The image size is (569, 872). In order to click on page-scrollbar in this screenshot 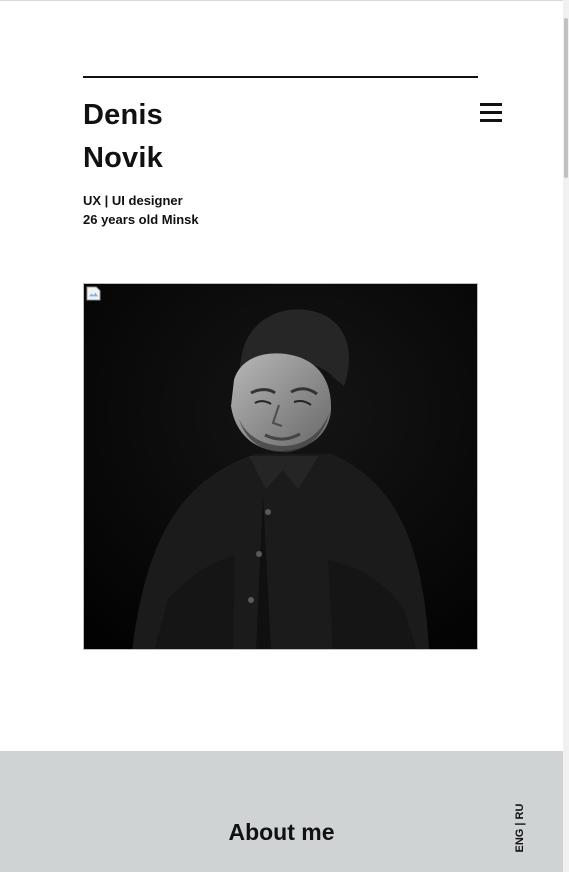, I will do `click(566, 436)`.